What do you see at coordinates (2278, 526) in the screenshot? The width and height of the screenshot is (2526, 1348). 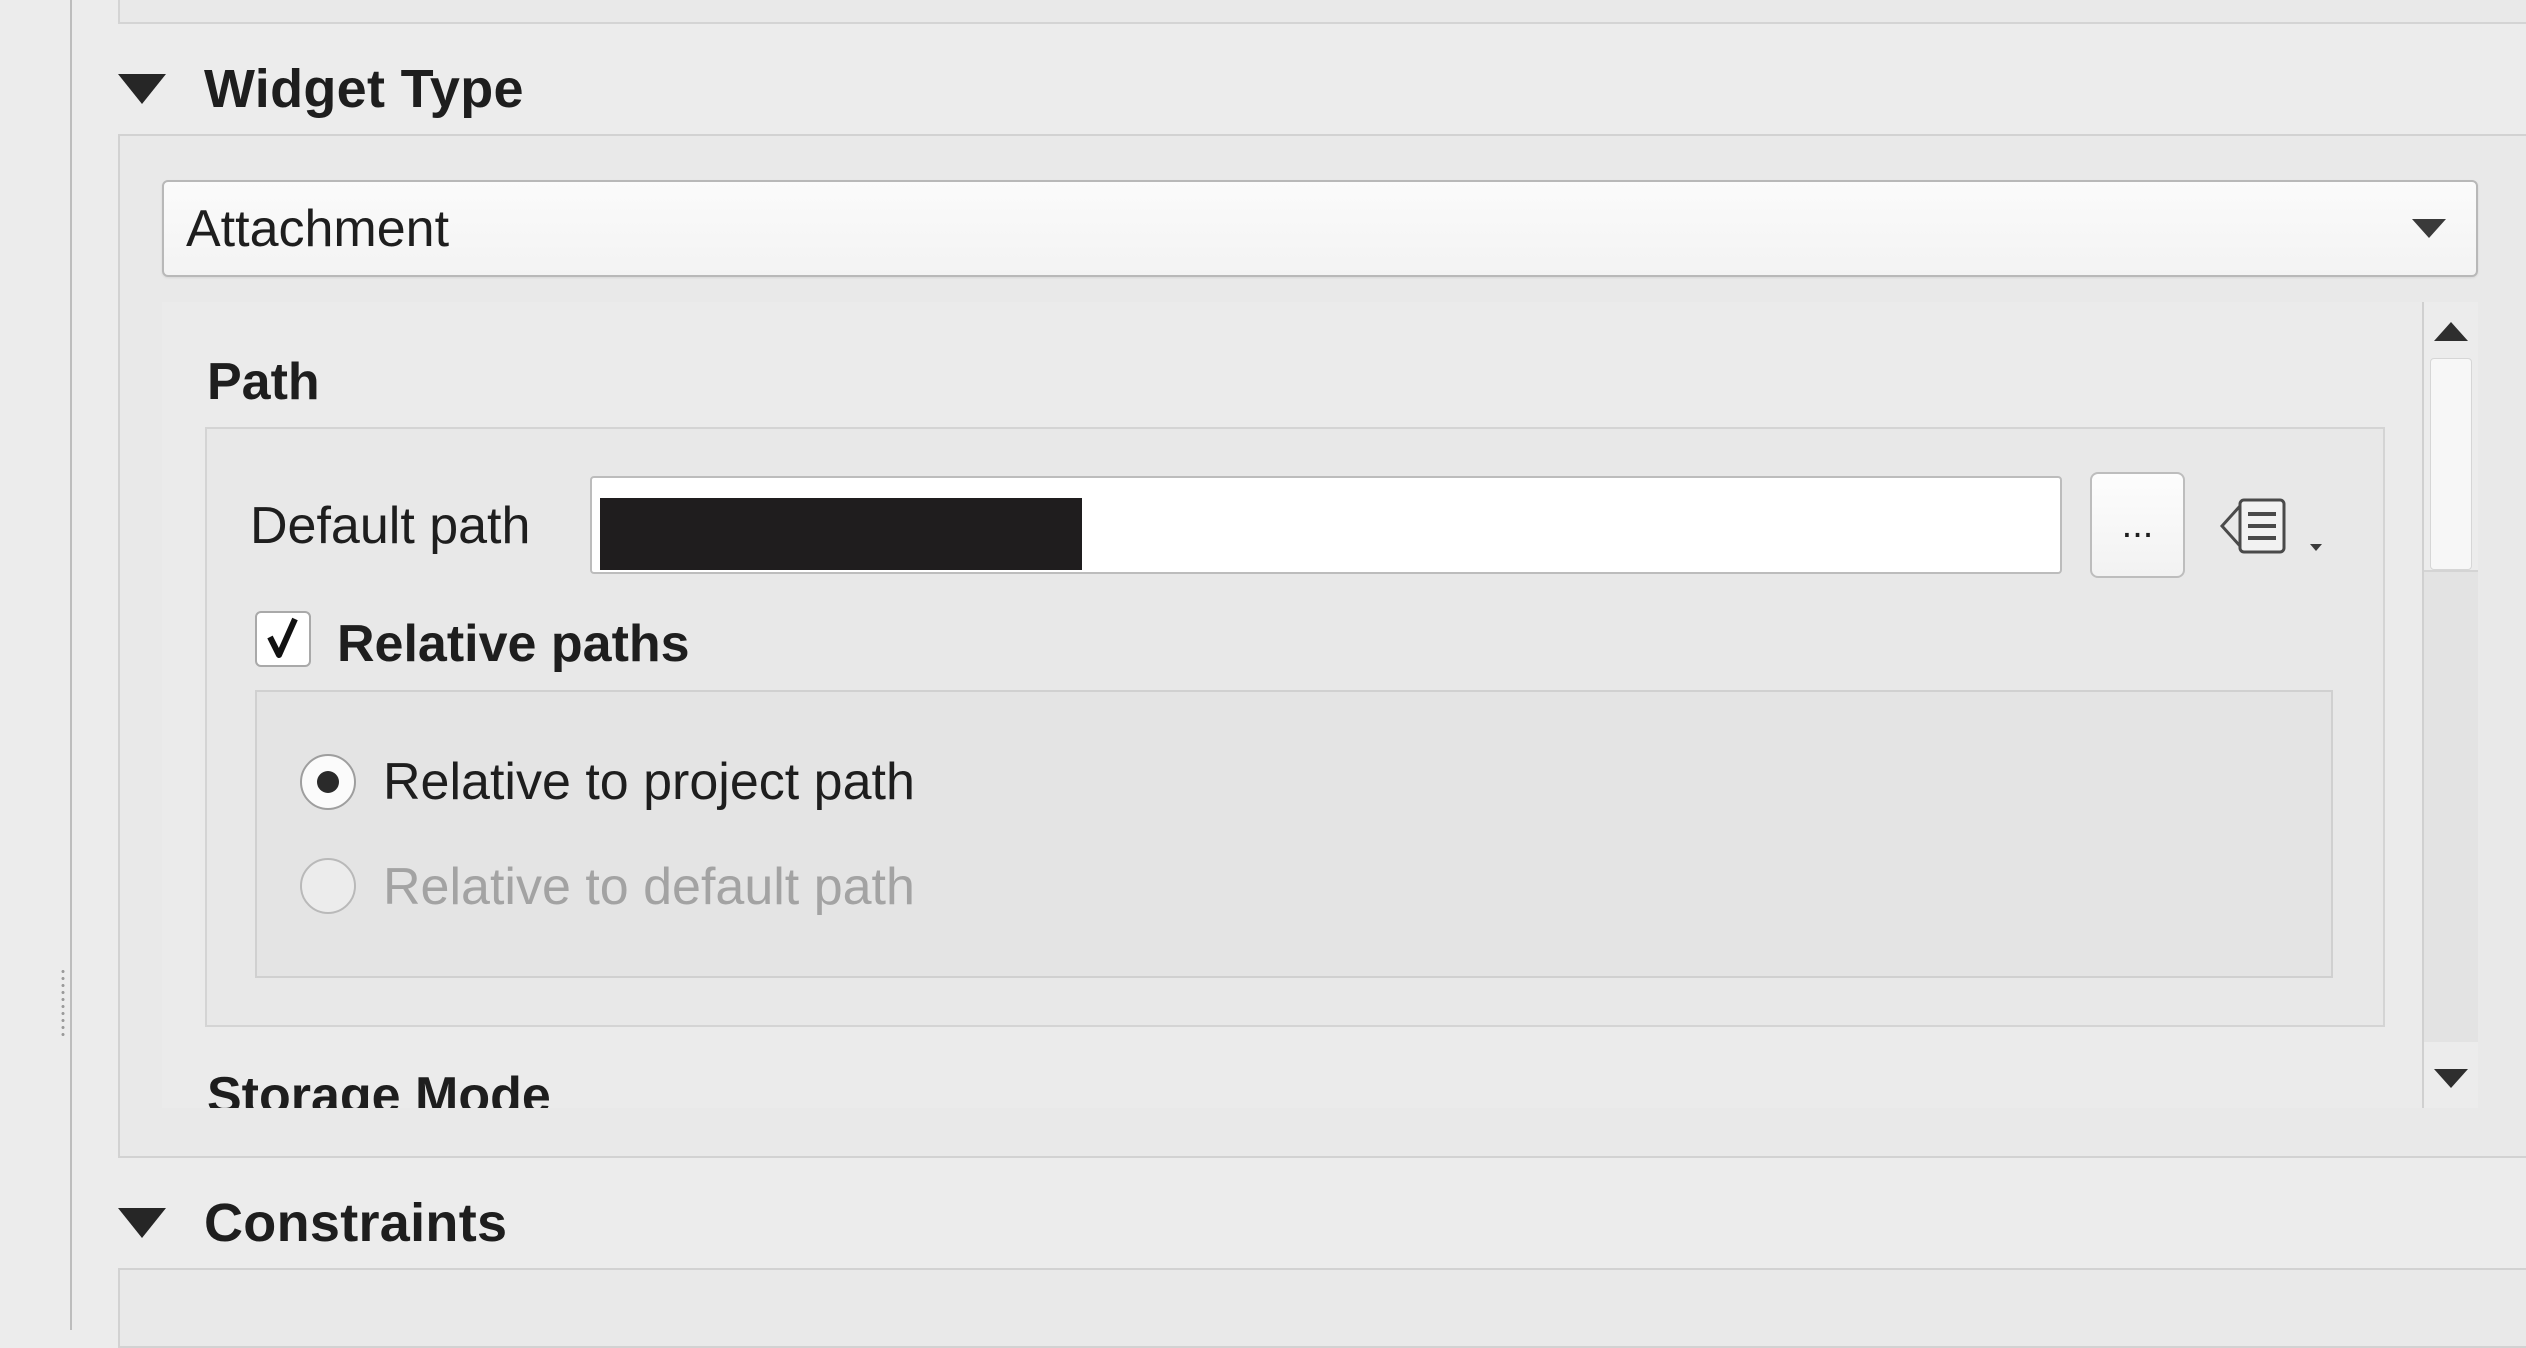 I see `data-defined-override-icon` at bounding box center [2278, 526].